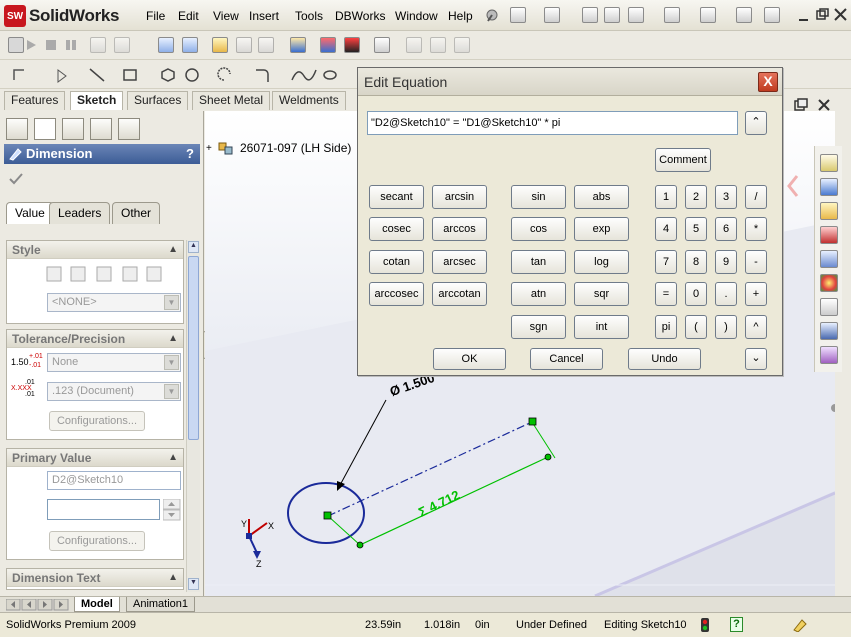 The width and height of the screenshot is (851, 637). What do you see at coordinates (538, 197) in the screenshot?
I see `func-sin-button: sin` at bounding box center [538, 197].